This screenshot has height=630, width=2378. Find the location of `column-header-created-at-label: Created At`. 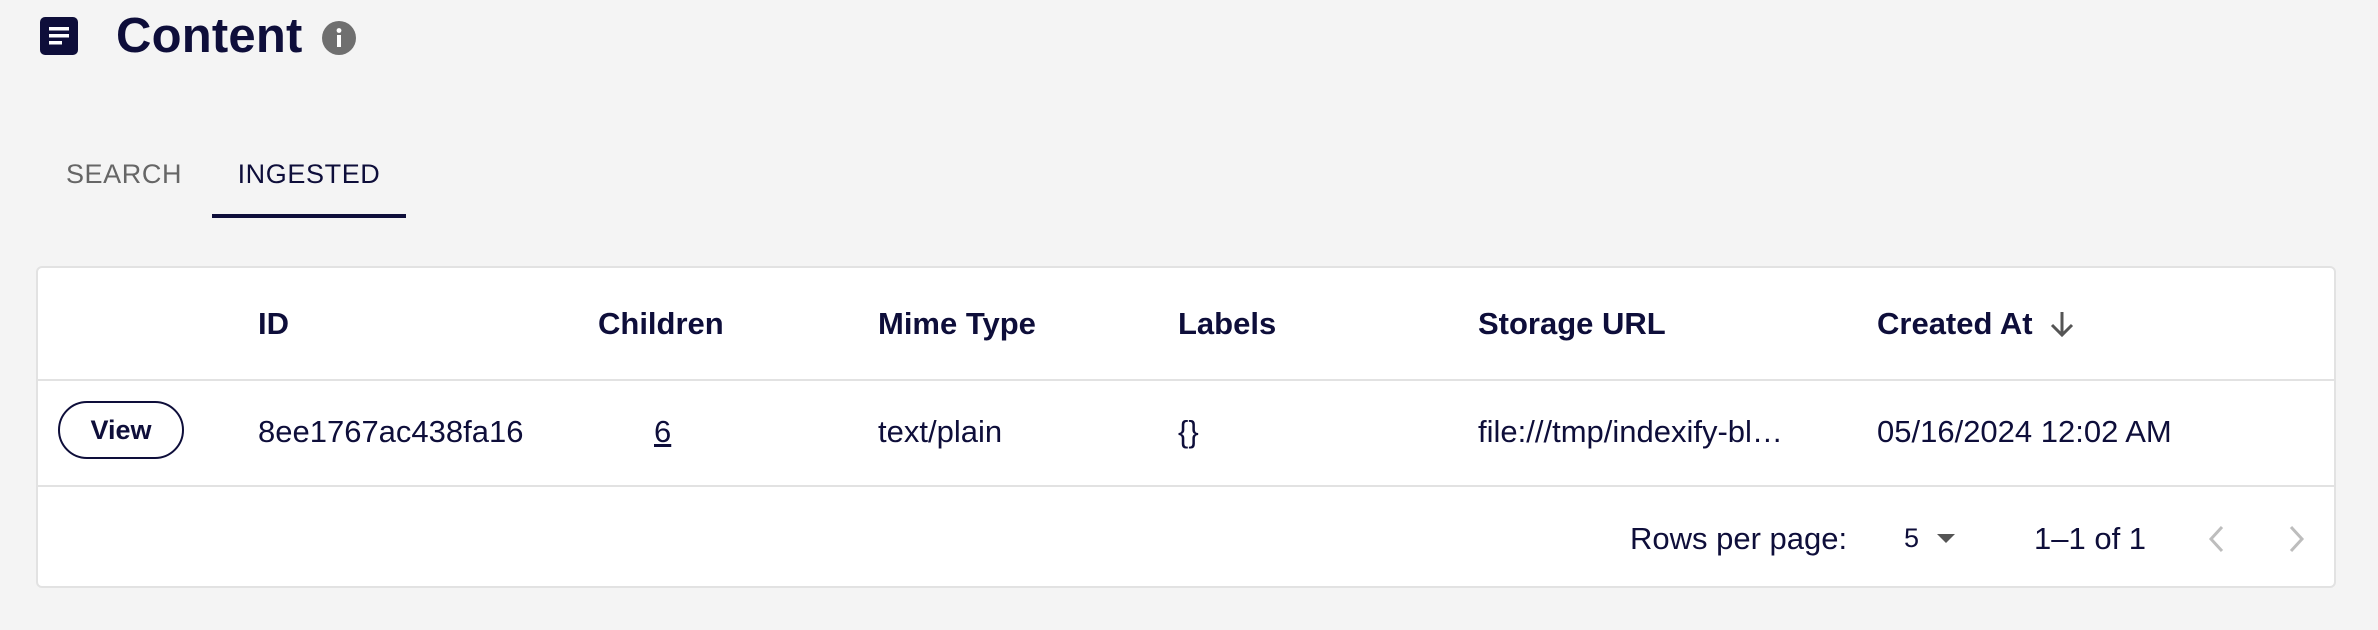

column-header-created-at-label: Created At is located at coordinates (1955, 323).